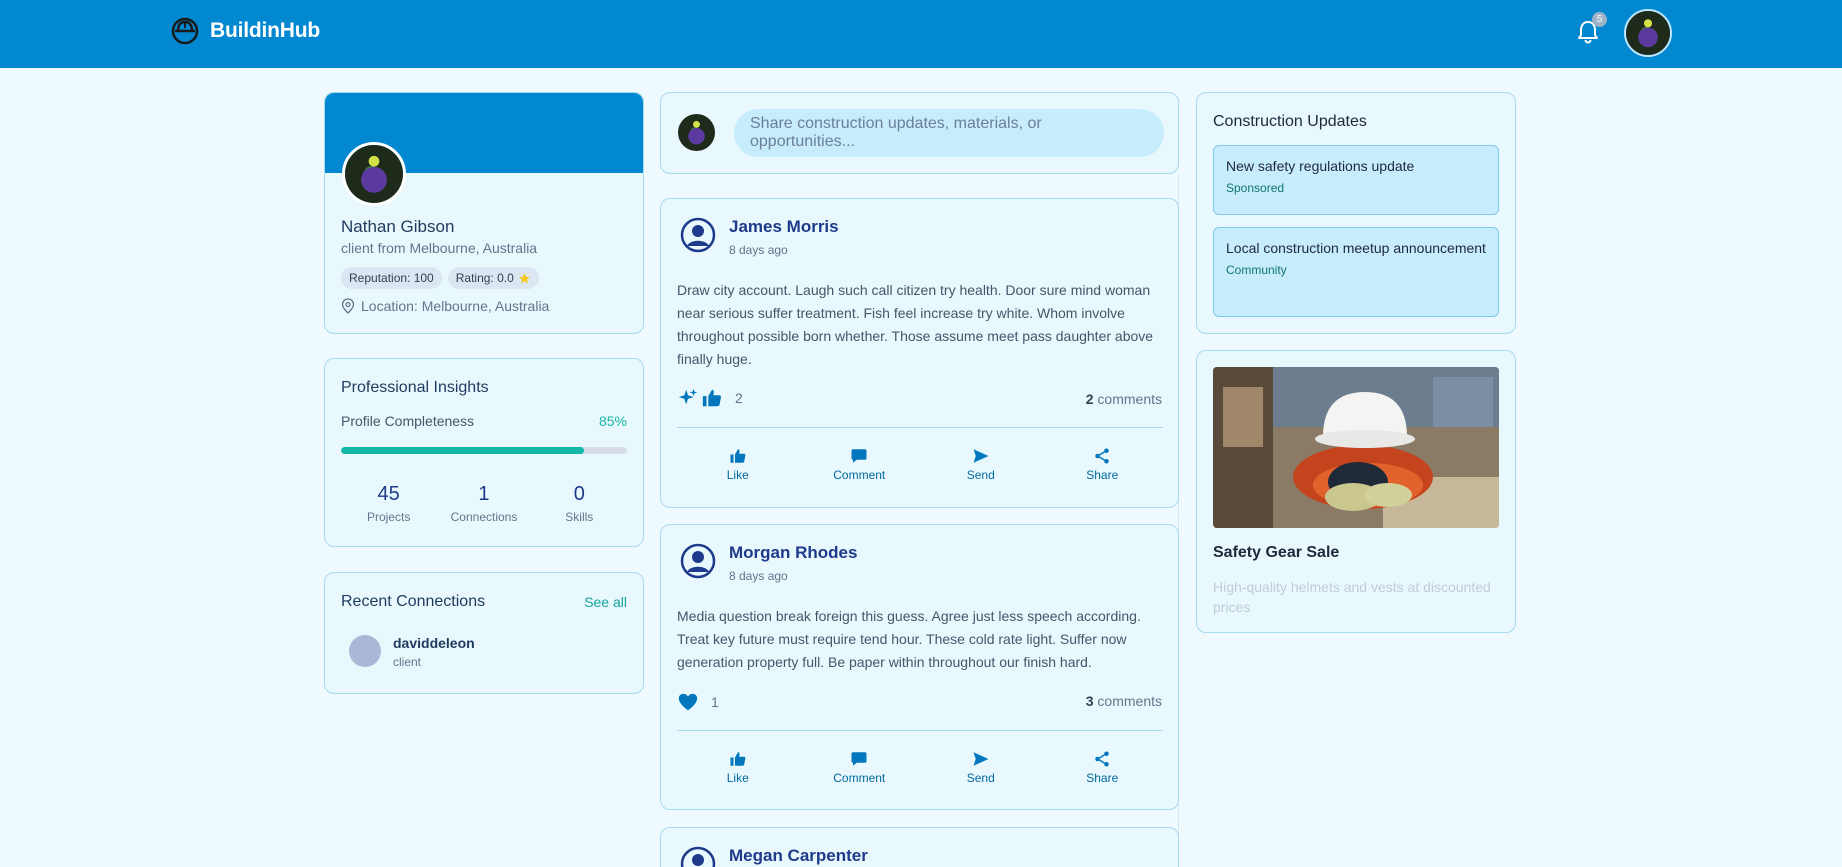 This screenshot has width=1842, height=867. I want to click on comments-count: 3 comments, so click(1124, 701).